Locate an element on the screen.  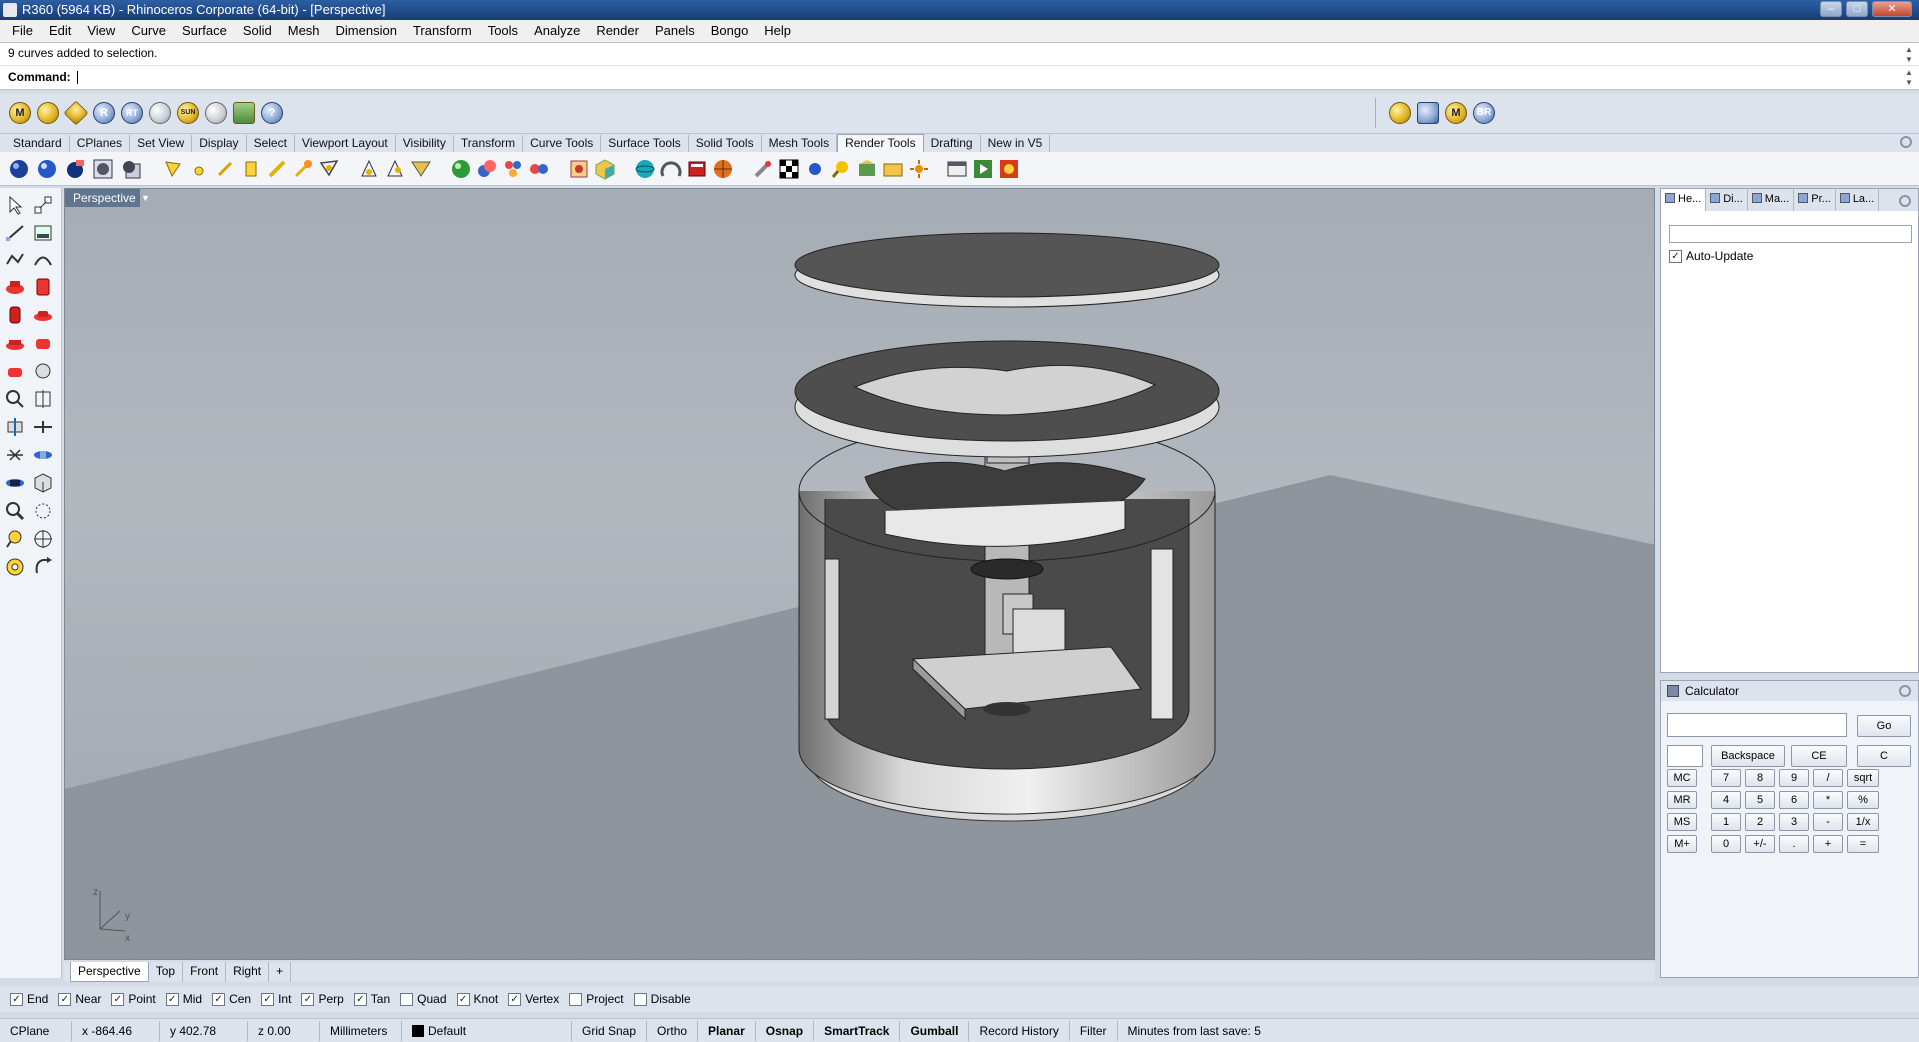
materials-icon is located at coordinates (487, 169).